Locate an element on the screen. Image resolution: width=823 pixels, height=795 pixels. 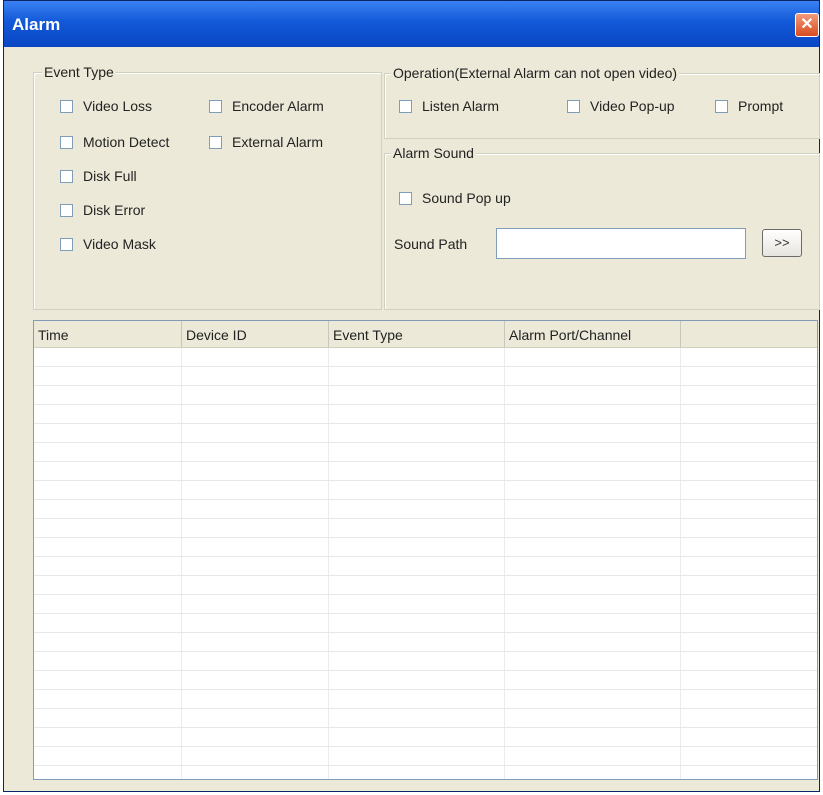
window-title: Alarm is located at coordinates (36, 24).